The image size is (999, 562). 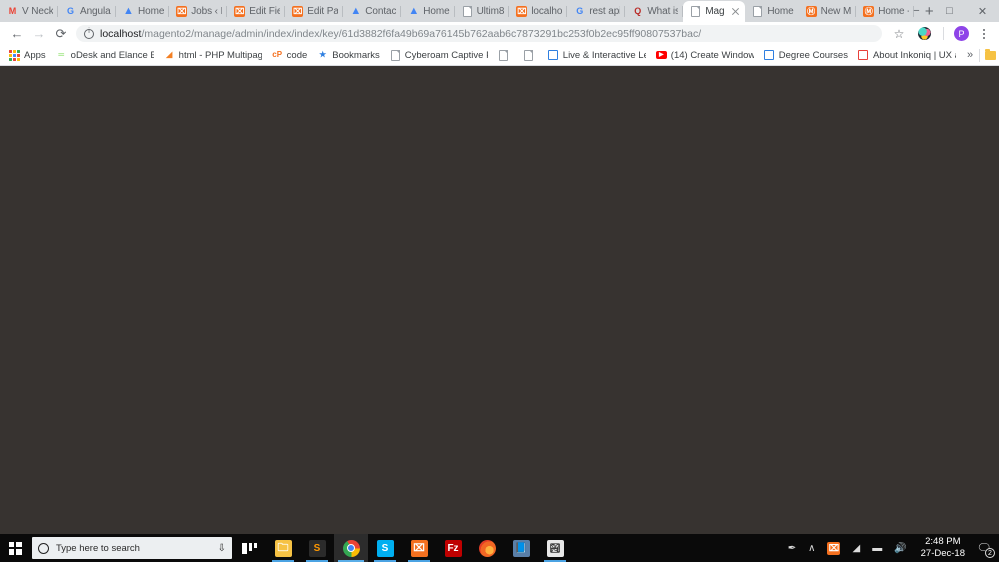 What do you see at coordinates (943, 541) in the screenshot?
I see `clock-time: 2:48 PM` at bounding box center [943, 541].